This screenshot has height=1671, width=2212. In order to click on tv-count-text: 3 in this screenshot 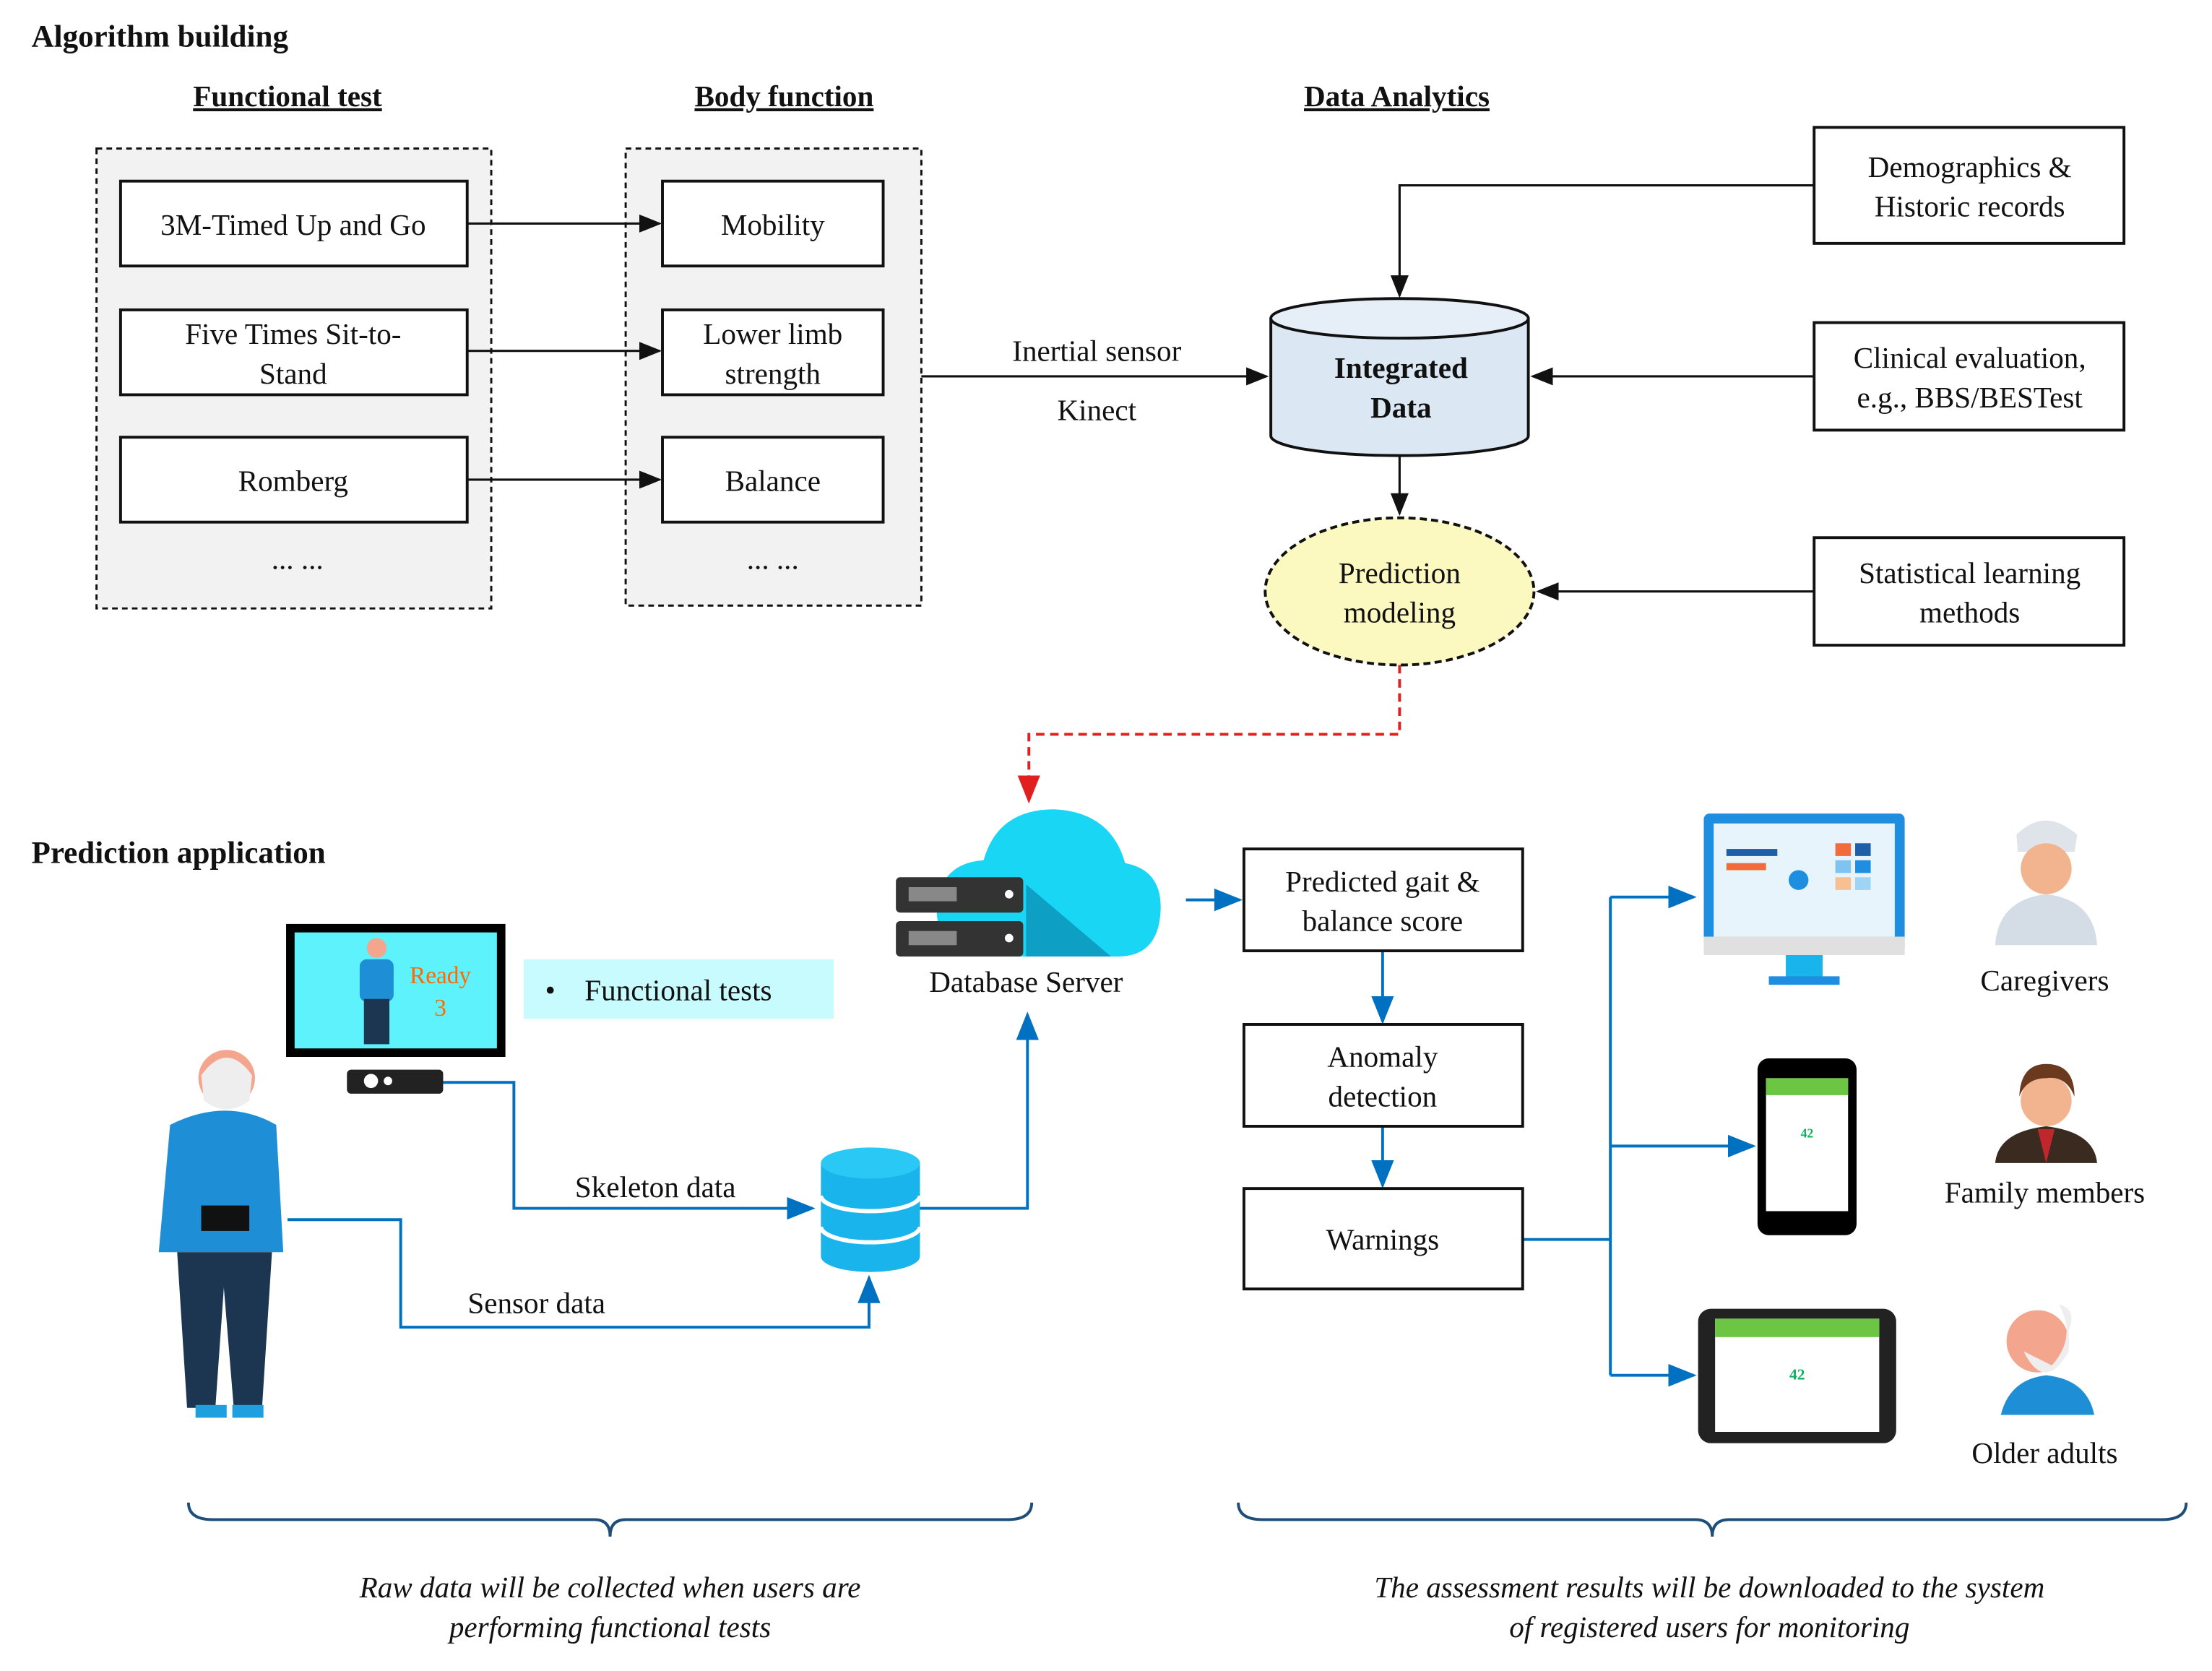, I will do `click(440, 1008)`.